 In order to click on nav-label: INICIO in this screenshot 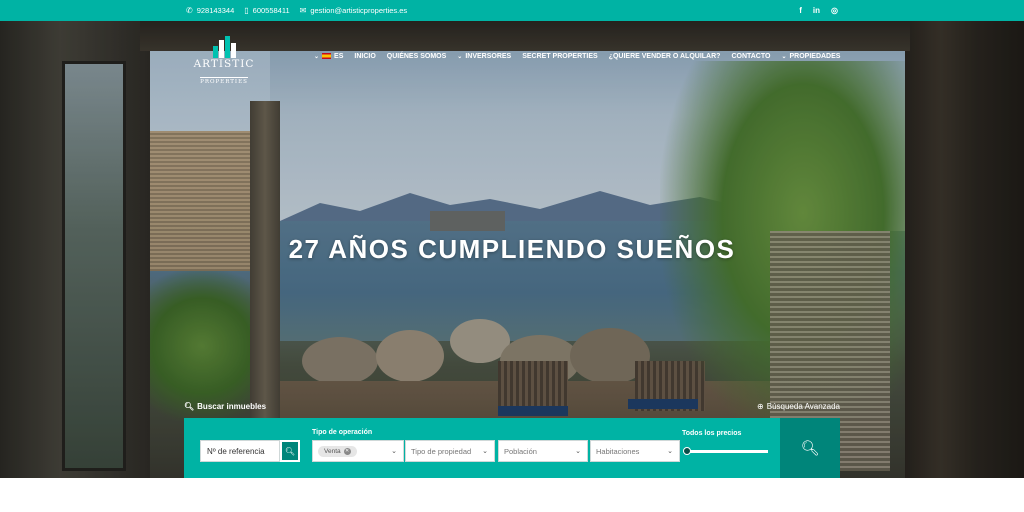, I will do `click(365, 56)`.